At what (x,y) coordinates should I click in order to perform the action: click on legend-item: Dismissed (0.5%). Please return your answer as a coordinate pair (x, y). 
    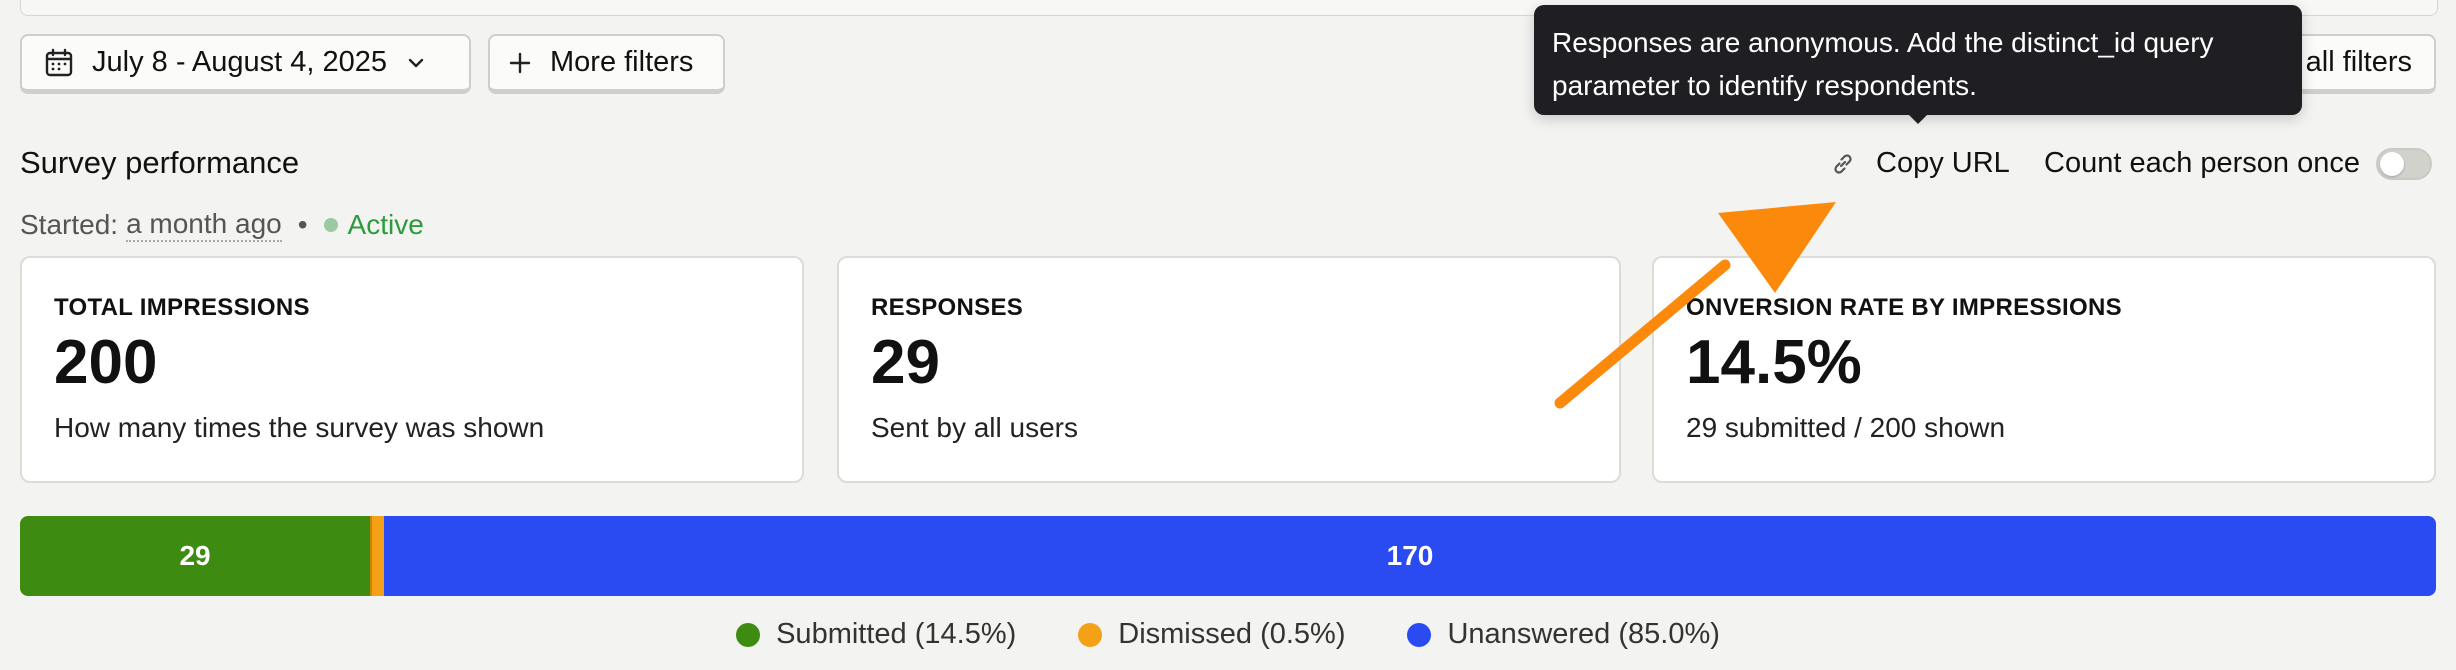
    Looking at the image, I should click on (1211, 634).